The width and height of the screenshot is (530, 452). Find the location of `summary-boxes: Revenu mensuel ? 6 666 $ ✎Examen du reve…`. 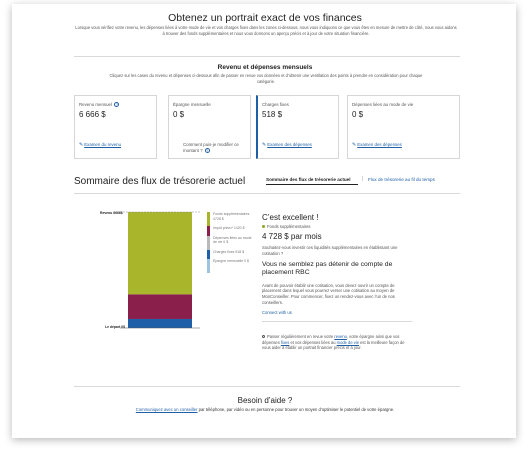

summary-boxes: Revenu mensuel ? 6 666 $ ✎Examen du reve… is located at coordinates (267, 127).